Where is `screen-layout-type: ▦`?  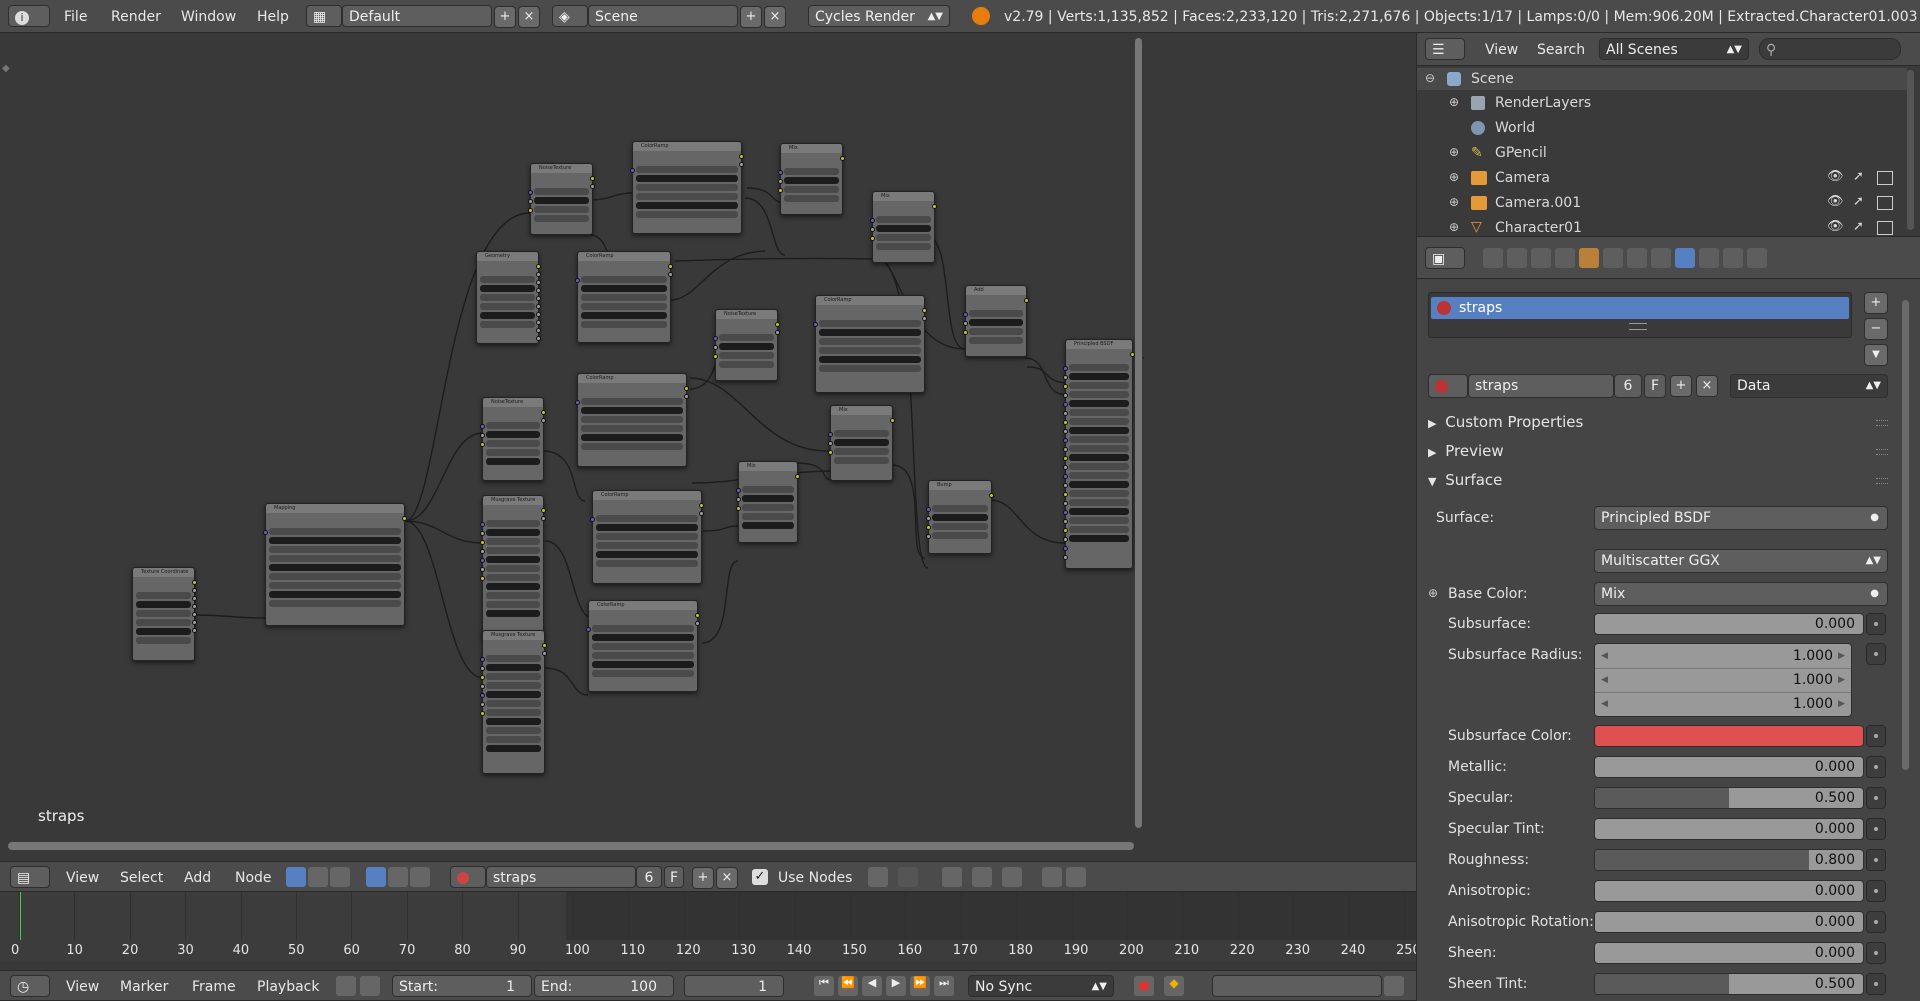 screen-layout-type: ▦ is located at coordinates (324, 16).